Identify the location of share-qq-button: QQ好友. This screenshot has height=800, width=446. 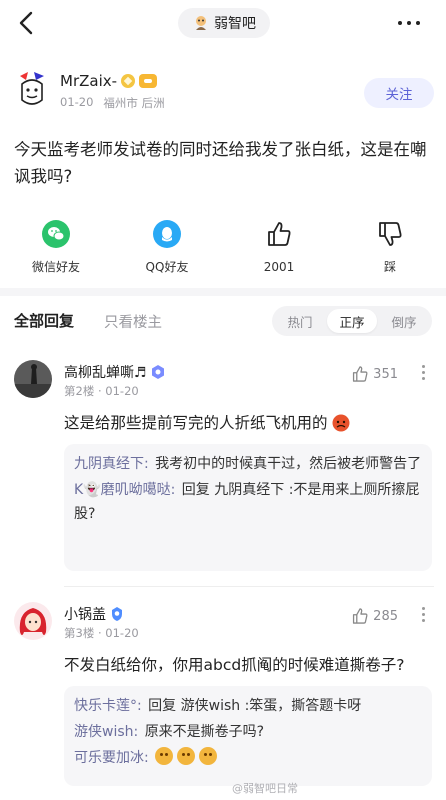
(167, 247).